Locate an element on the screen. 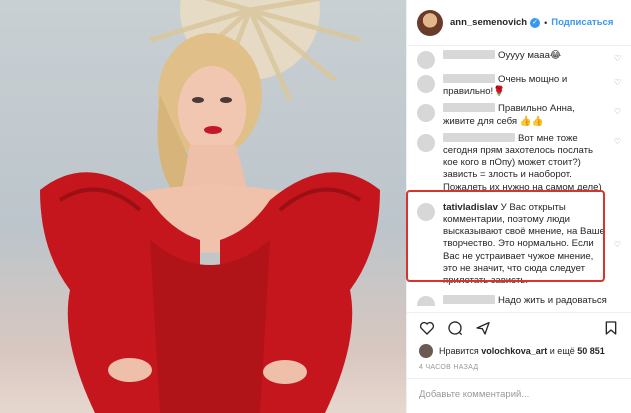  follow-button: Подписаться is located at coordinates (582, 22).